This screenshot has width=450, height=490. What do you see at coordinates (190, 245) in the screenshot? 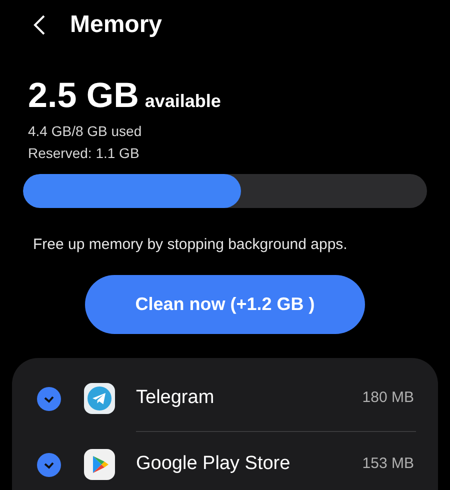
I see `hint-text: Free up memory by stopping background apps.` at bounding box center [190, 245].